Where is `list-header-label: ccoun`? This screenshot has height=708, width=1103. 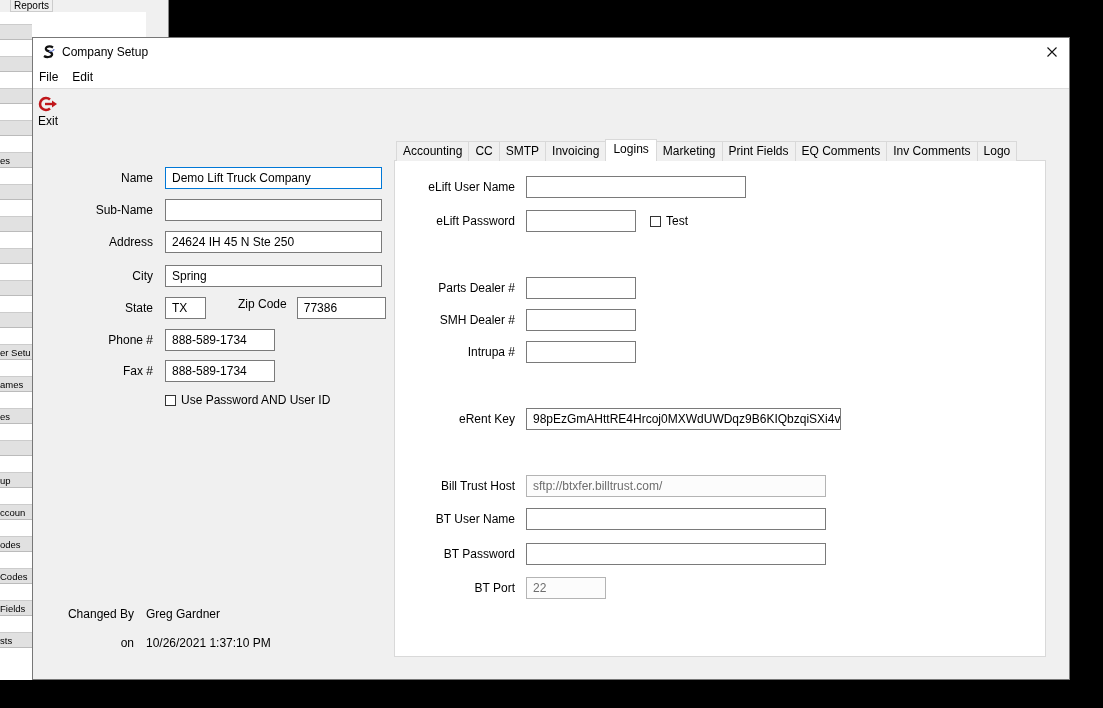
list-header-label: ccoun is located at coordinates (13, 512).